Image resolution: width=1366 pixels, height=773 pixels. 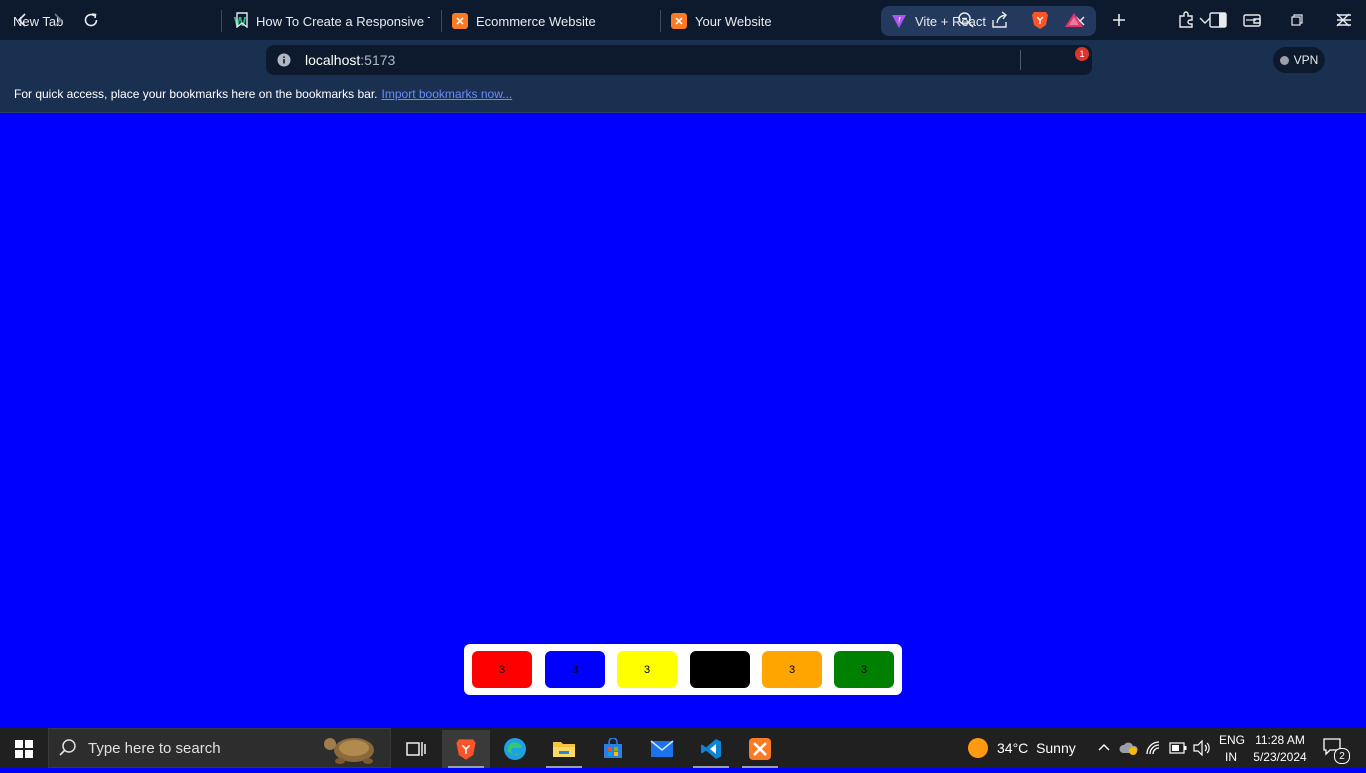 I want to click on url-text: localhost:5173, so click(x=350, y=60).